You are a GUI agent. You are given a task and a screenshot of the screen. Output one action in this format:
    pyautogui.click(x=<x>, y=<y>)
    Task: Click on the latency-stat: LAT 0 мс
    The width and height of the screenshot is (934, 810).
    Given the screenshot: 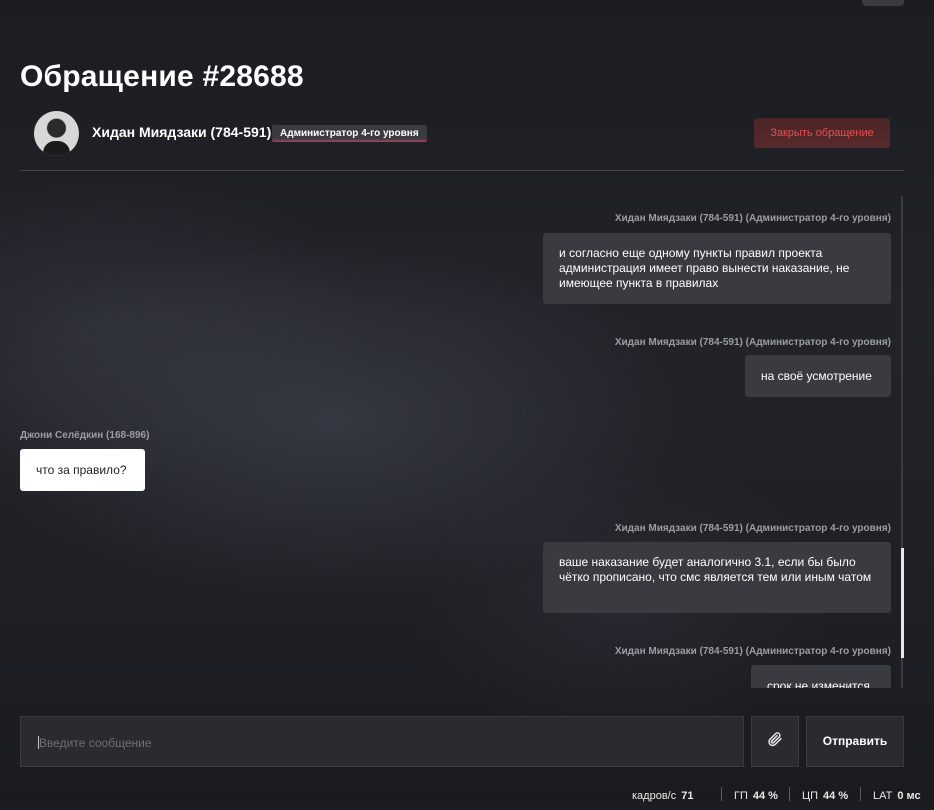 What is the action you would take?
    pyautogui.click(x=897, y=800)
    